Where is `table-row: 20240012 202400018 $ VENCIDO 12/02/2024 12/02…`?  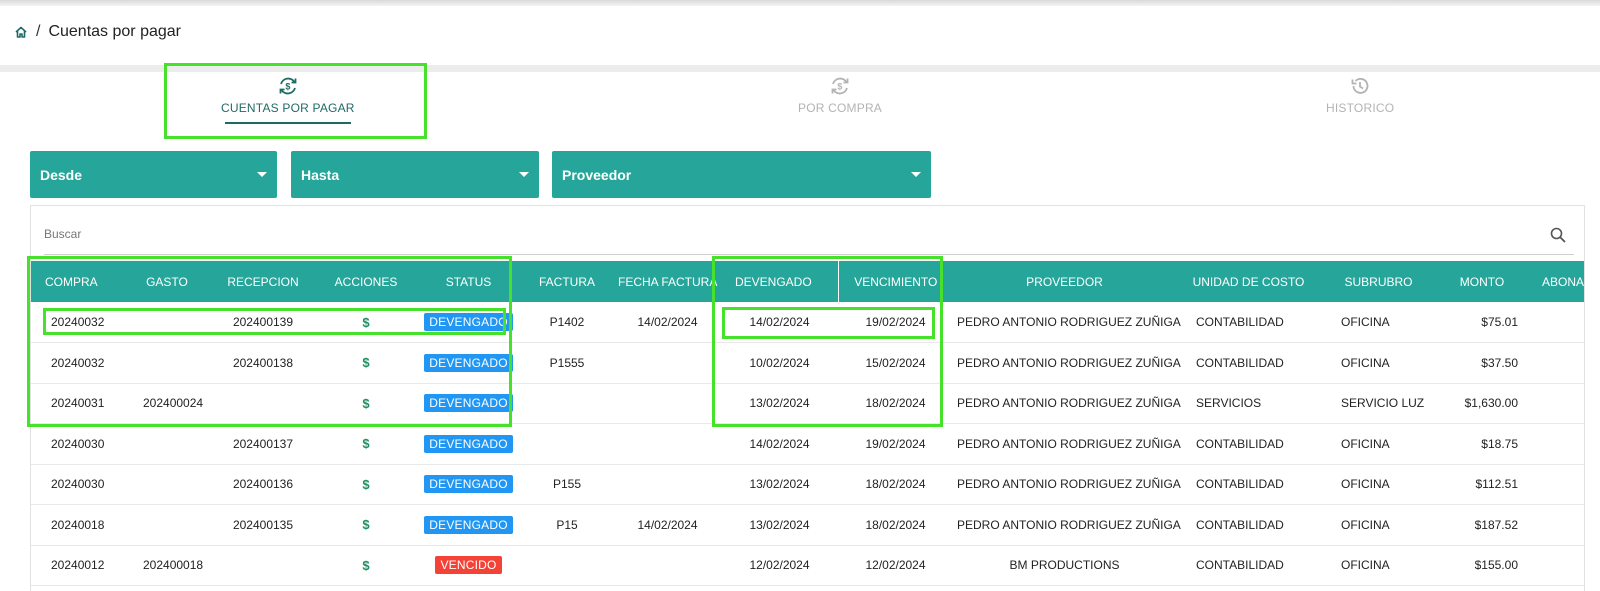
table-row: 20240012 202400018 $ VENCIDO 12/02/2024 12/02… is located at coordinates (807, 565).